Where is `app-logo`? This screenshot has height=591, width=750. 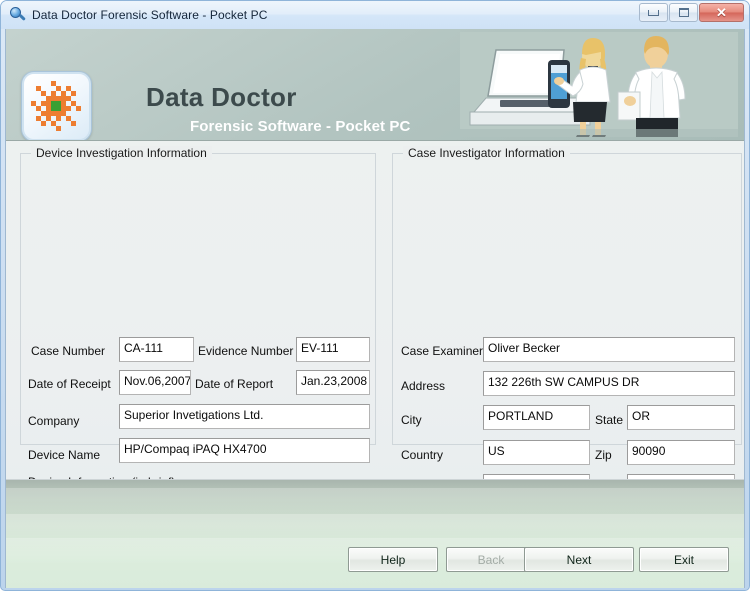
app-logo is located at coordinates (56, 106).